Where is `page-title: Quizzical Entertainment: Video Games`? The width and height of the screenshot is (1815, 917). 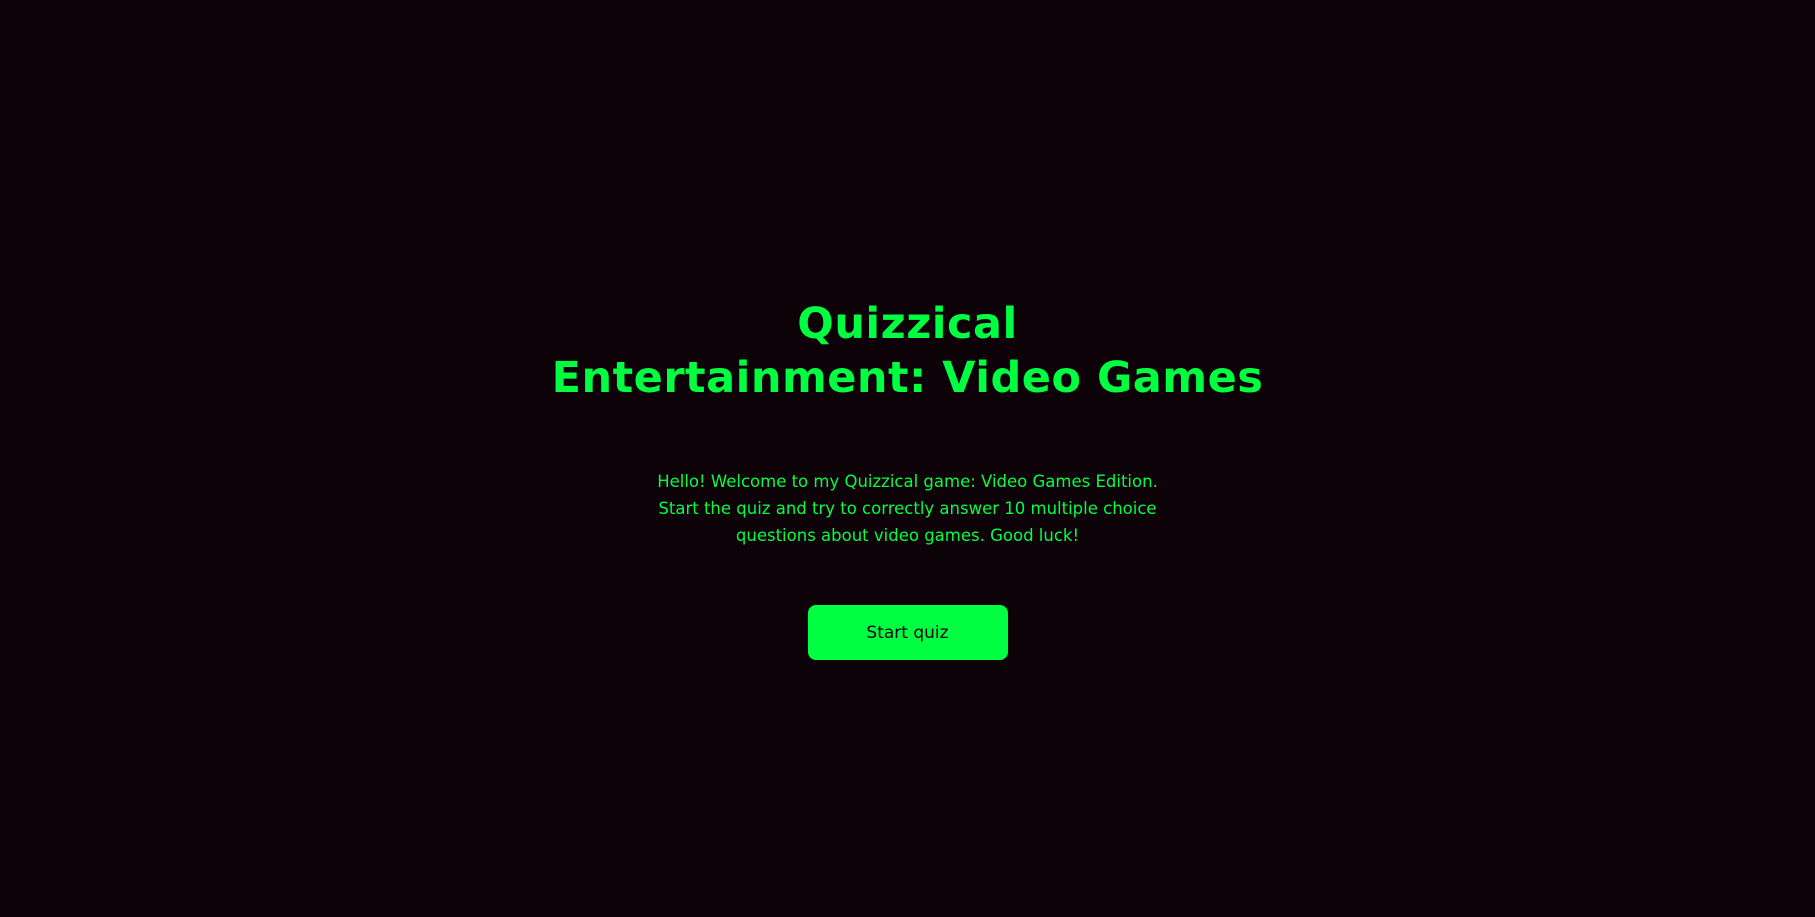
page-title: Quizzical Entertainment: Video Games is located at coordinates (908, 351).